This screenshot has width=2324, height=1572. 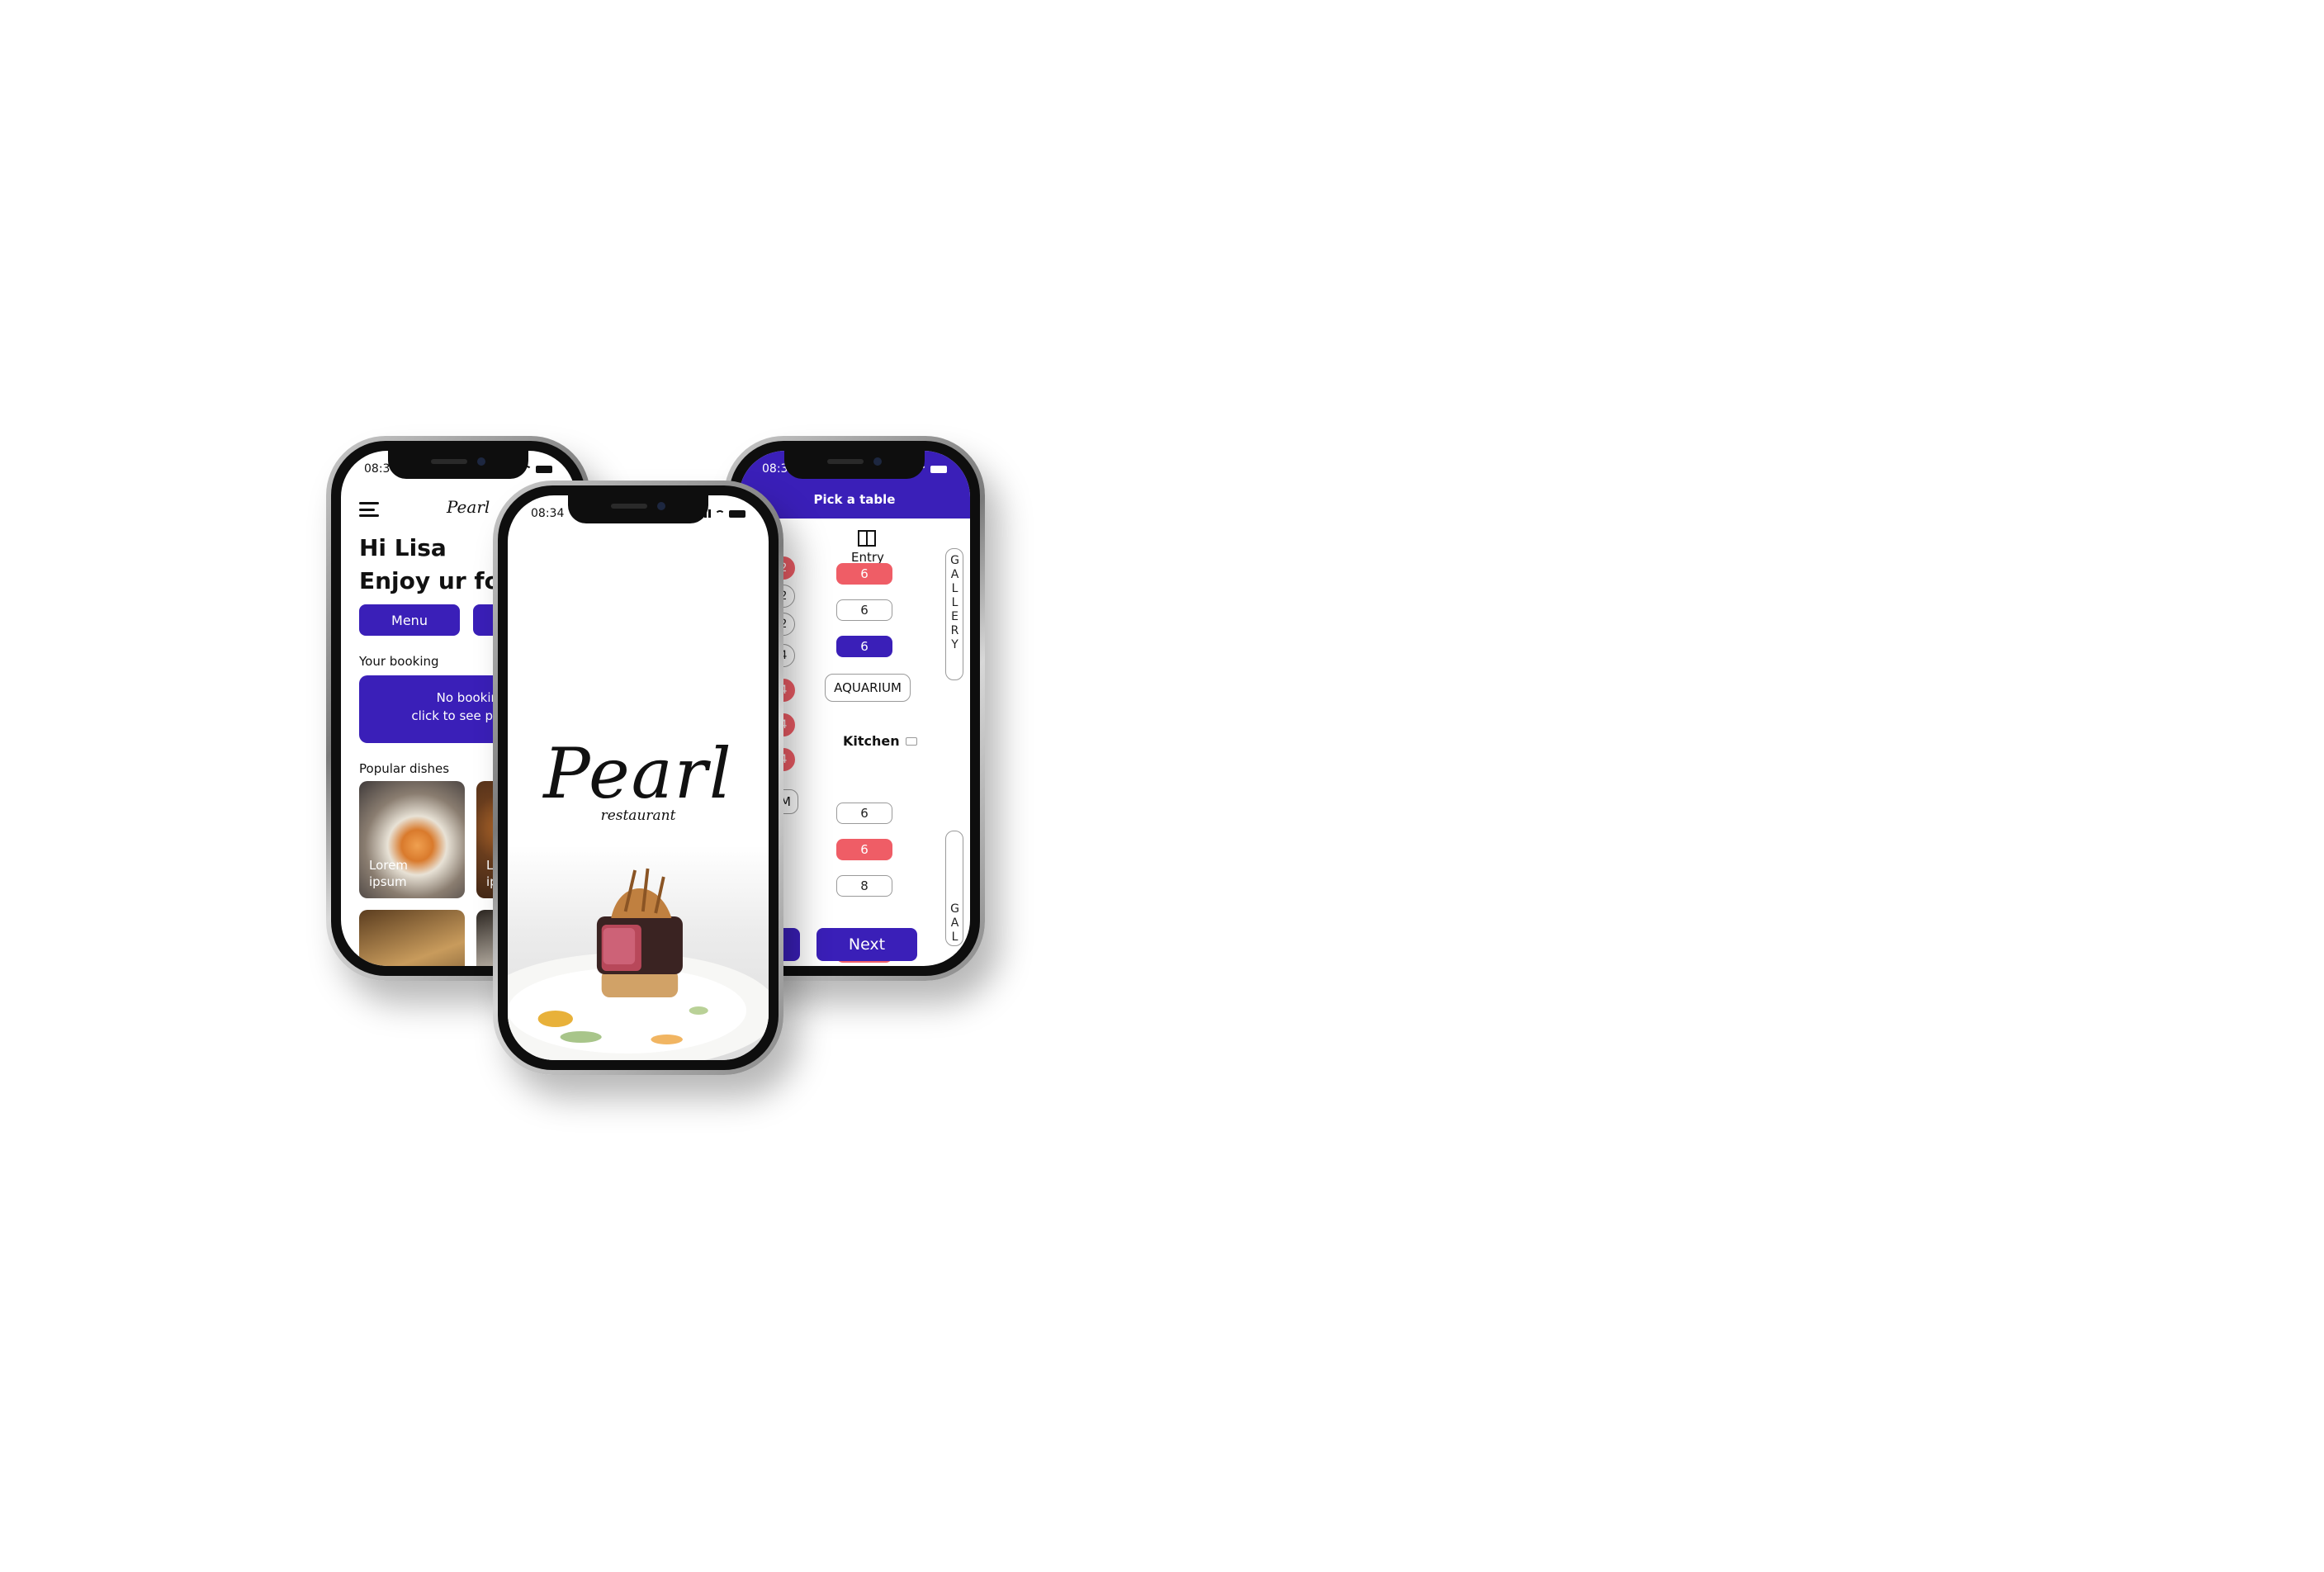 I want to click on menu-button: Menu, so click(x=410, y=620).